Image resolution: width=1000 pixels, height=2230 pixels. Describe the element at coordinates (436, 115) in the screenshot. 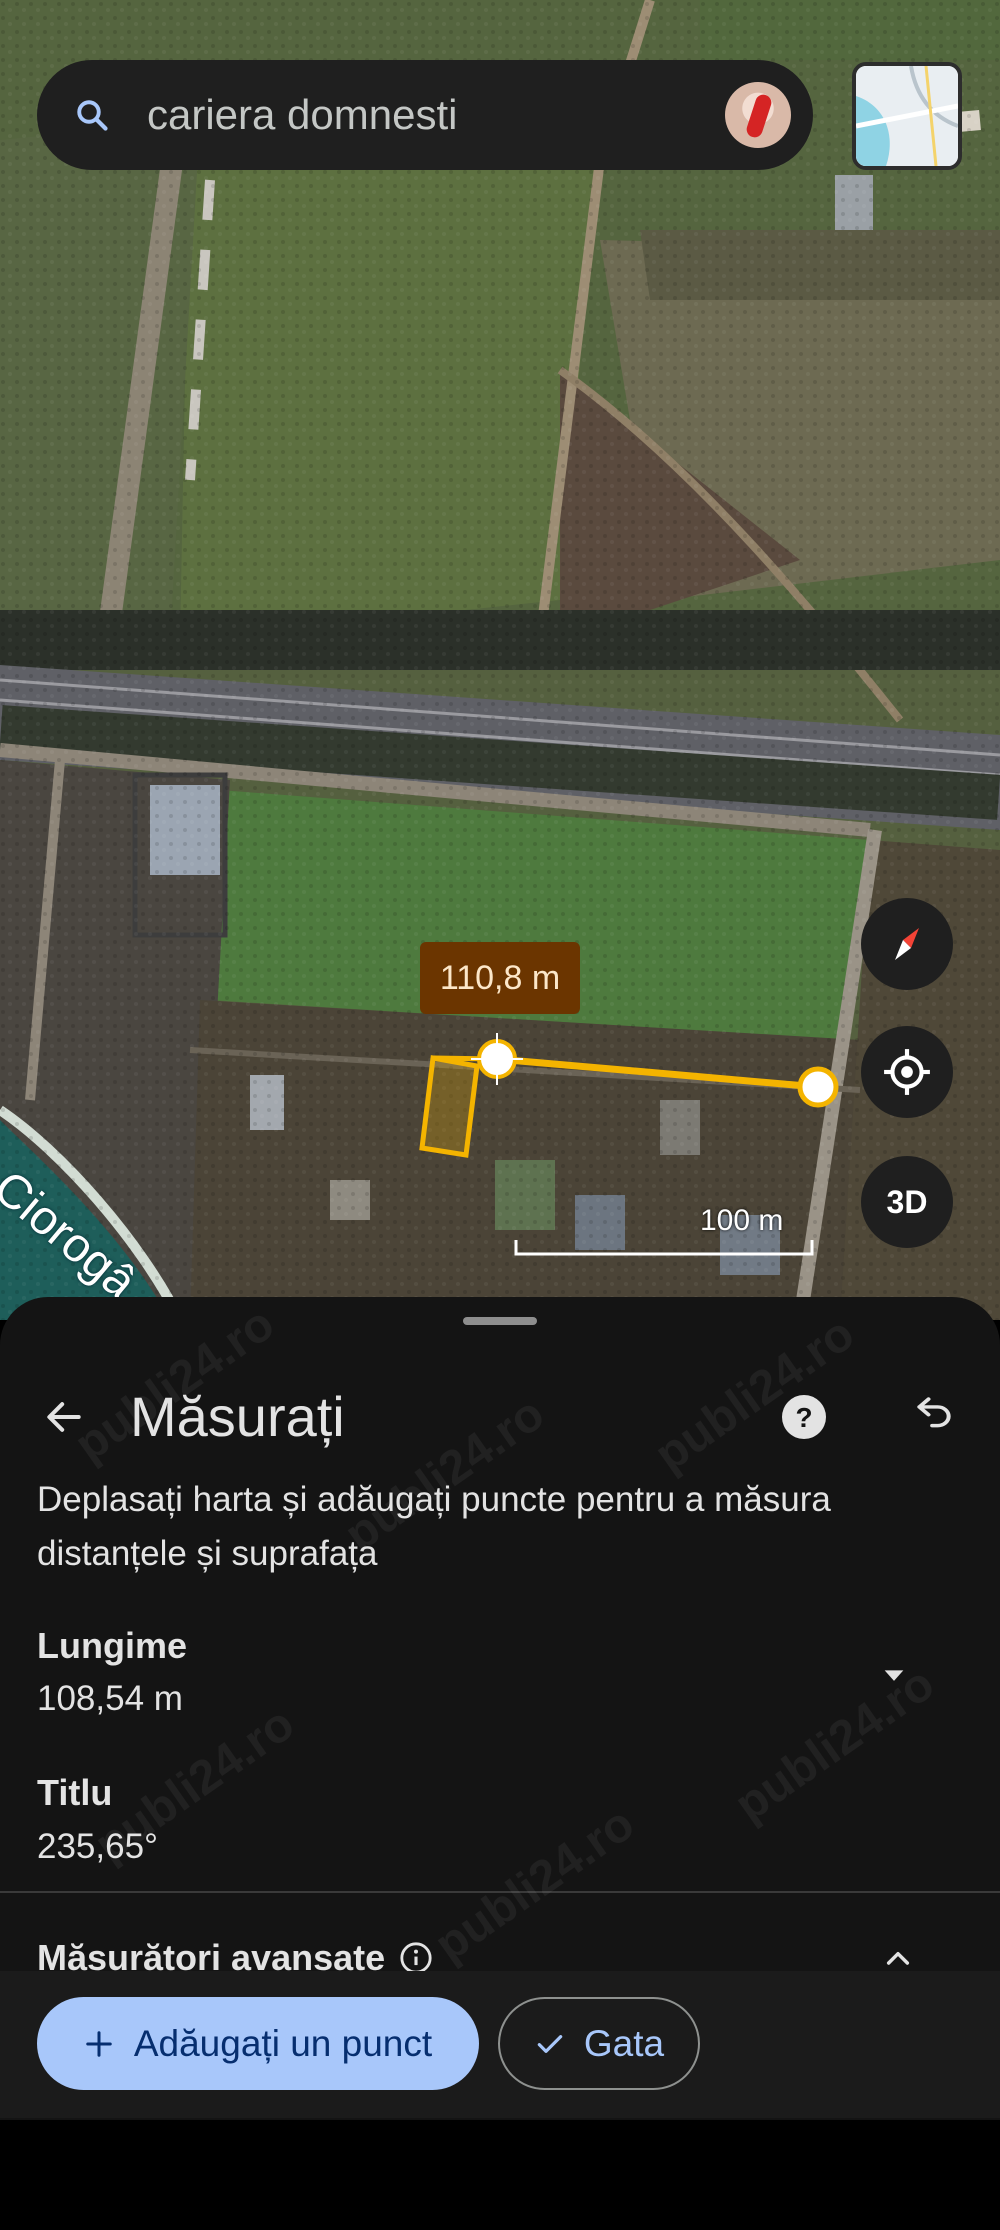

I see `search-query: cariera domnesti` at that location.